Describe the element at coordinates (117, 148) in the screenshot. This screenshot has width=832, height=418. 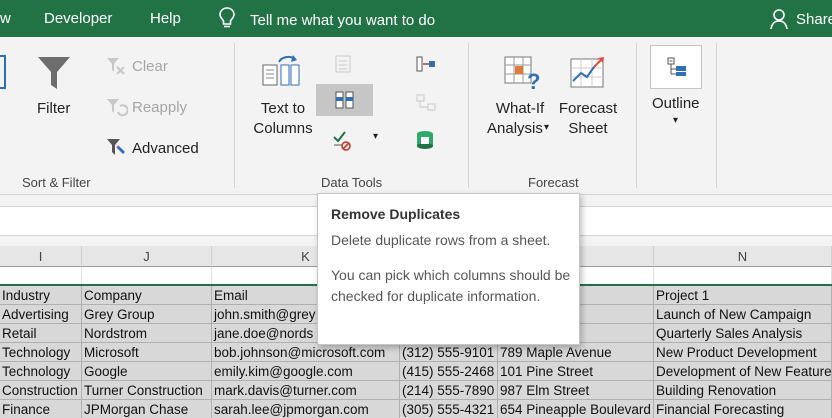
I see `advanced-filter-icon` at that location.